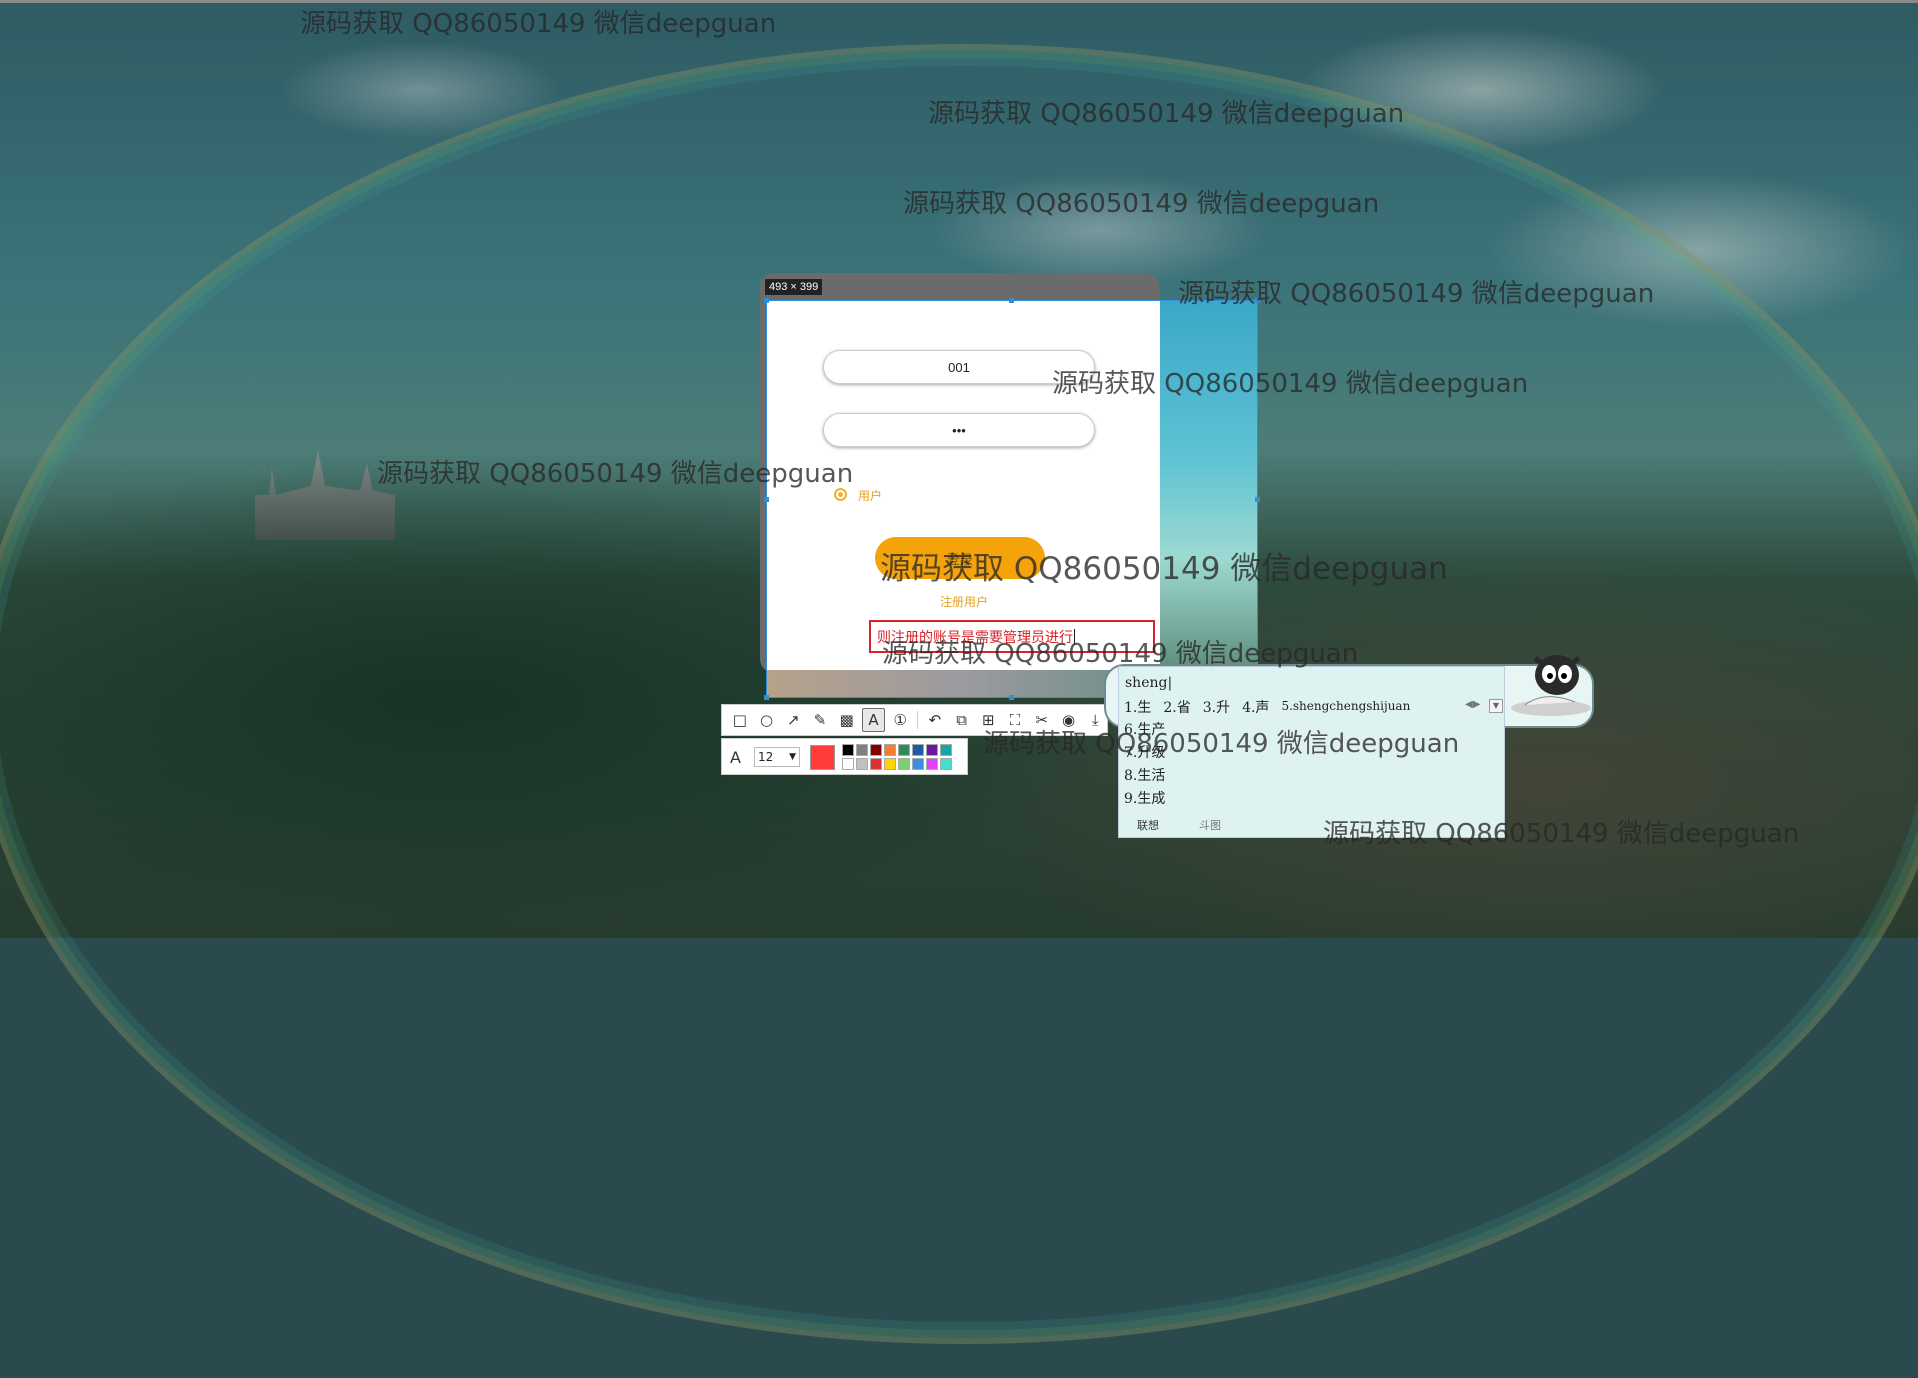 This screenshot has height=1378, width=1918. What do you see at coordinates (959, 1) in the screenshot?
I see `top-edge-line` at bounding box center [959, 1].